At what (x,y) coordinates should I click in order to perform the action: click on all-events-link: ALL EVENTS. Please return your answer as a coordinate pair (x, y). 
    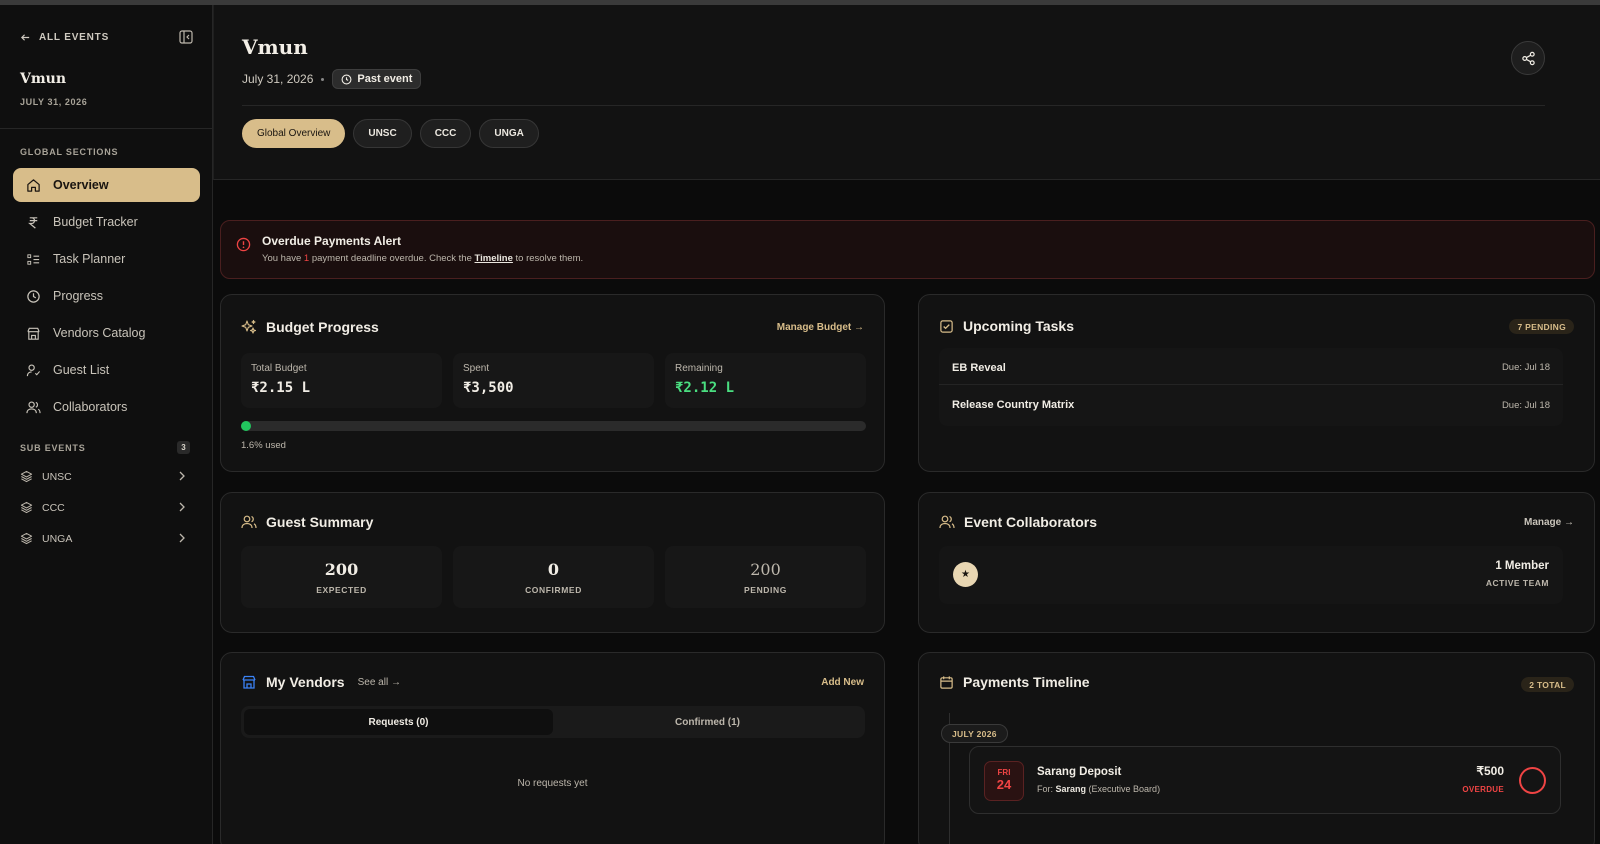
    Looking at the image, I should click on (64, 37).